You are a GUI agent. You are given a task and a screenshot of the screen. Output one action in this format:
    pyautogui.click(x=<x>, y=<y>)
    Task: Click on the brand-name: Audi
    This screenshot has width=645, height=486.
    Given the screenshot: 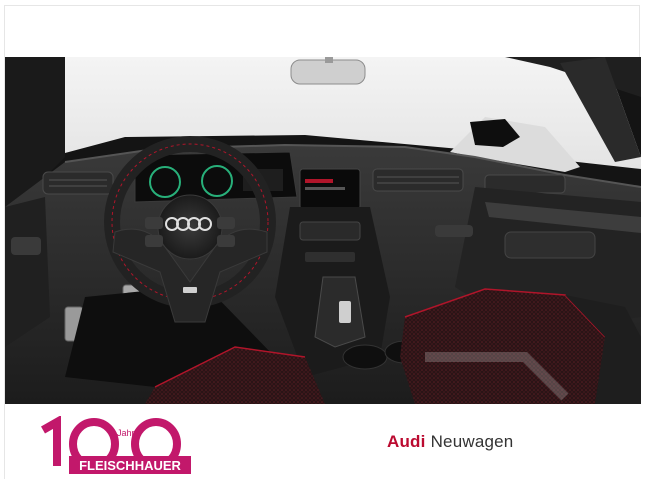 What is the action you would take?
    pyautogui.click(x=406, y=441)
    